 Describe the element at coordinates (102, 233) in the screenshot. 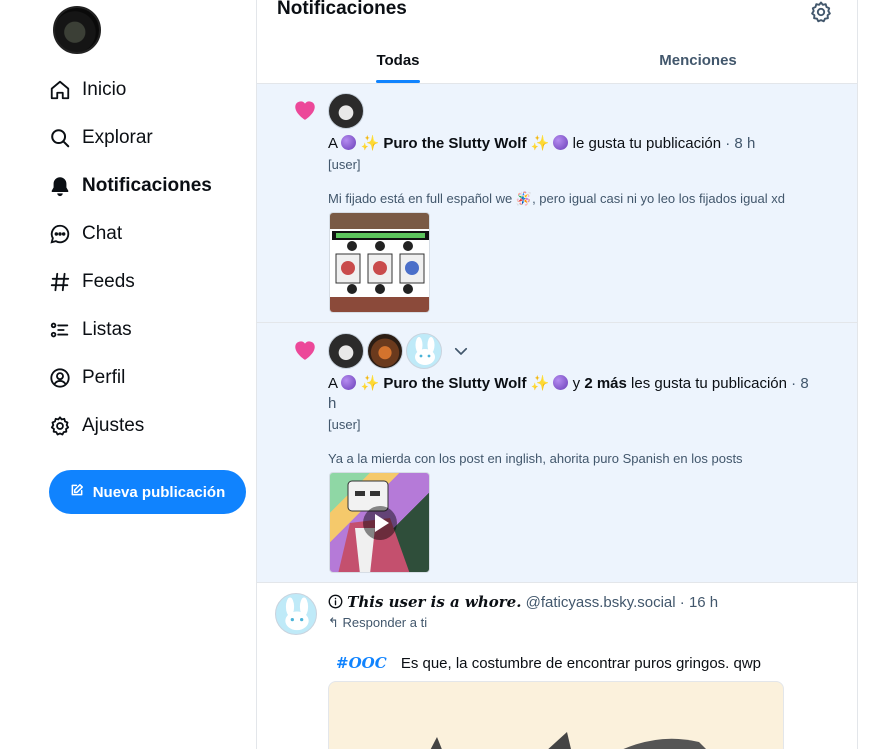

I see `nav-label: Chat` at that location.